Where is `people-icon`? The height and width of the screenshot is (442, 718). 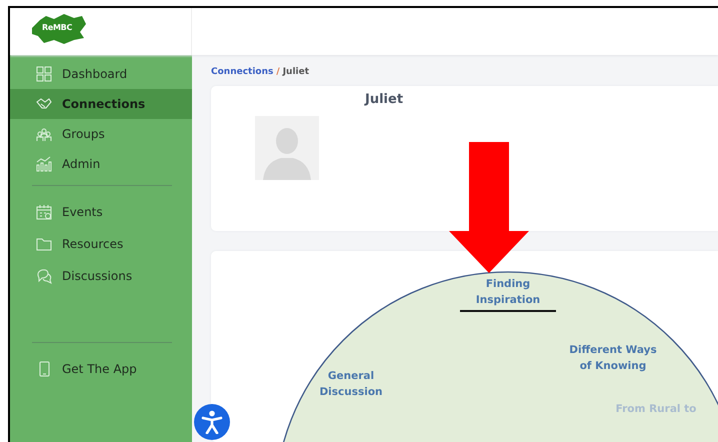
people-icon is located at coordinates (44, 134).